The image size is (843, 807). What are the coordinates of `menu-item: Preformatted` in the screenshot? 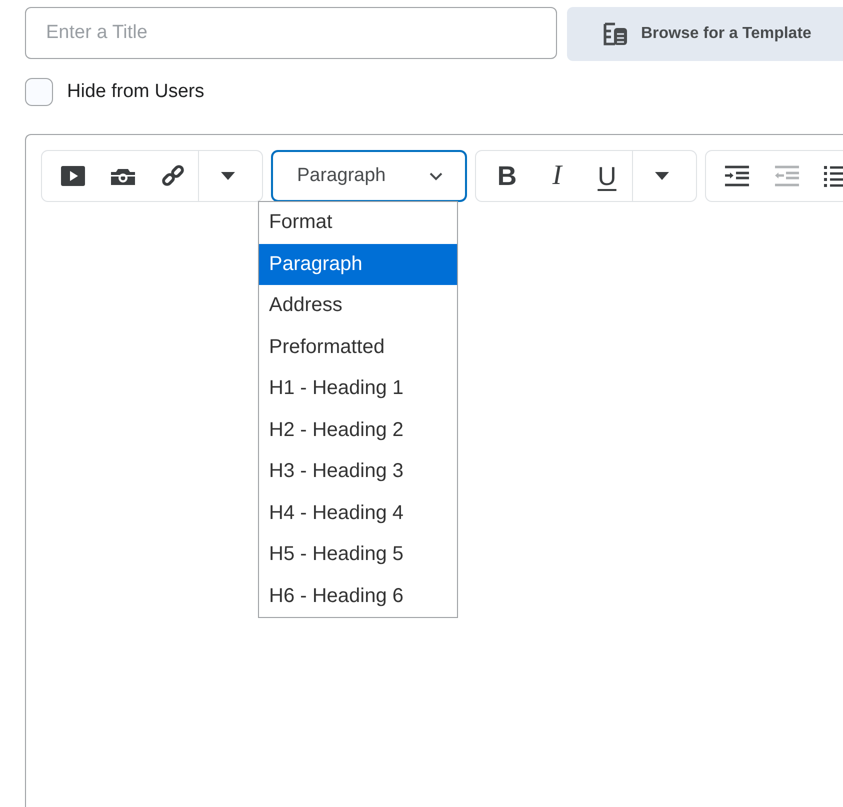 It's located at (358, 347).